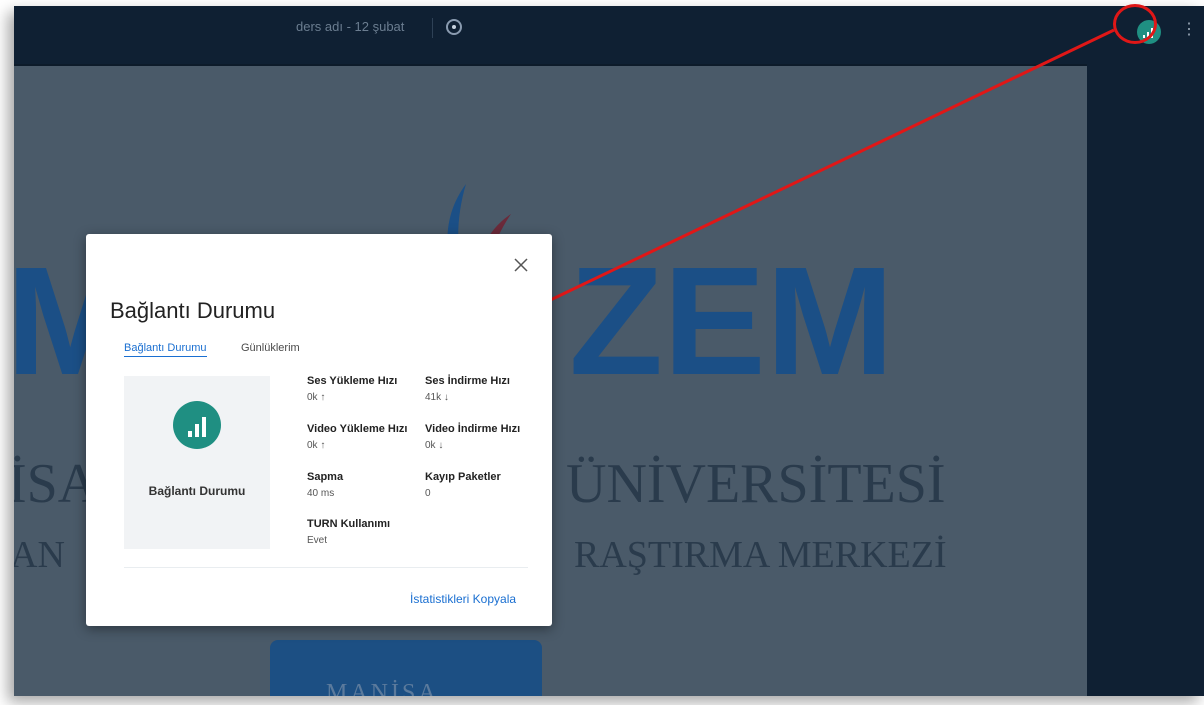 Image resolution: width=1204 pixels, height=705 pixels. I want to click on stat-packet-loss-label: Kayıp Paketler, so click(463, 477).